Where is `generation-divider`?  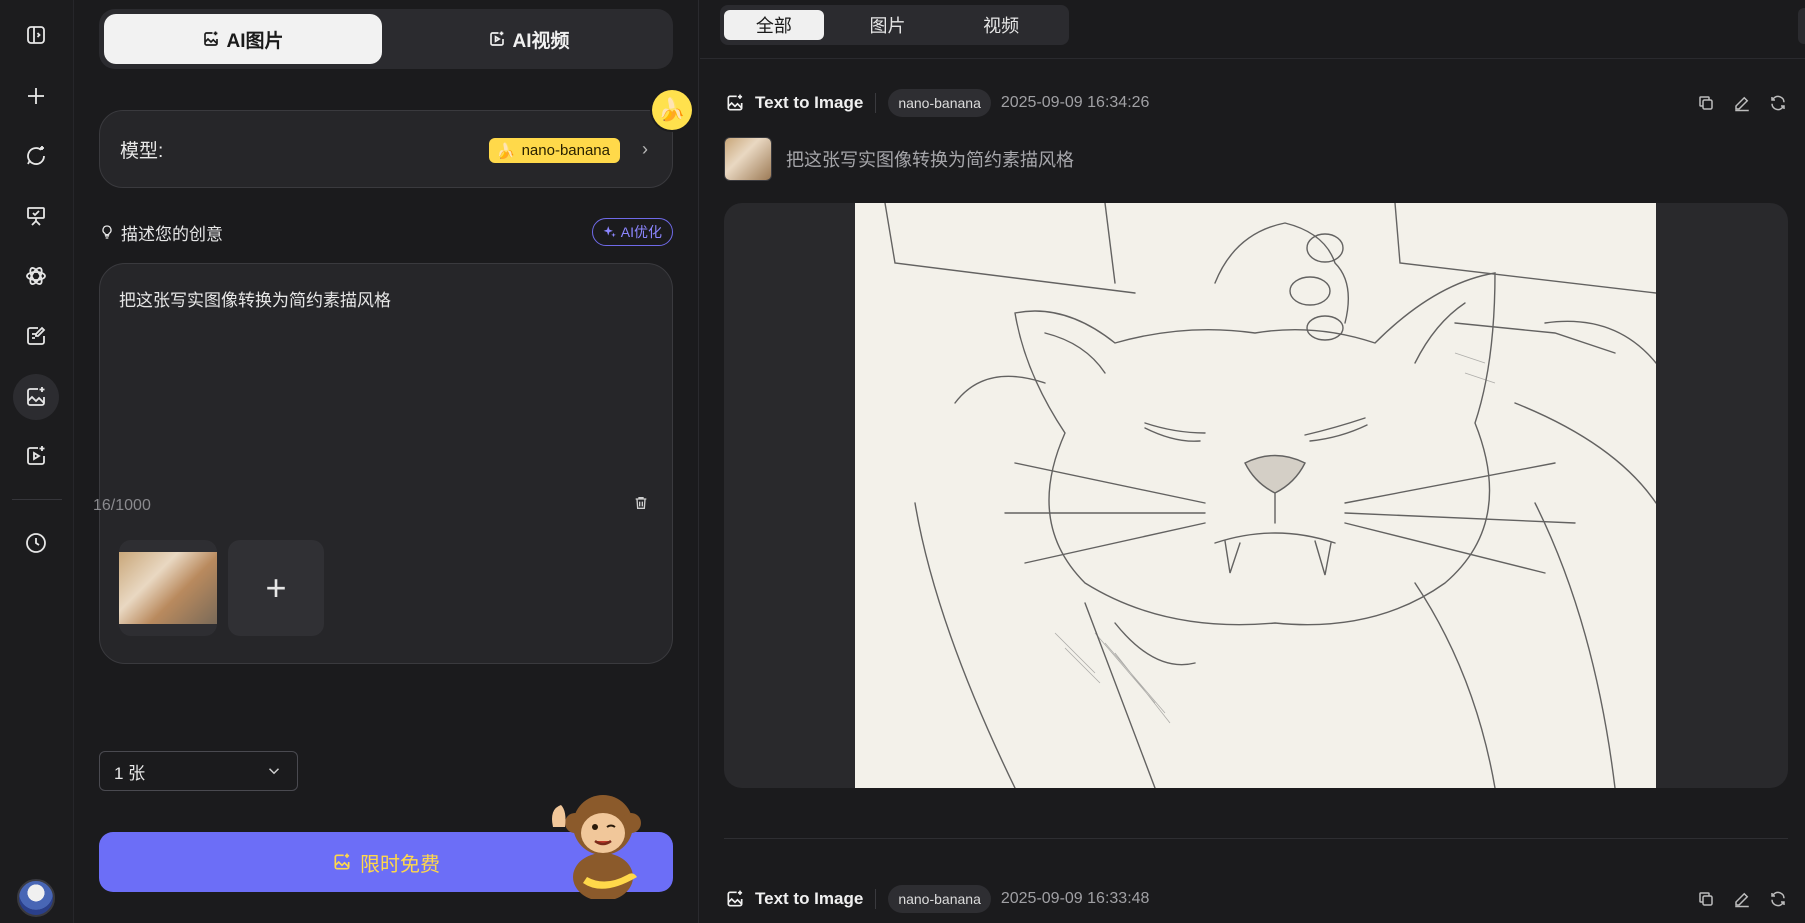
generation-divider is located at coordinates (1256, 838).